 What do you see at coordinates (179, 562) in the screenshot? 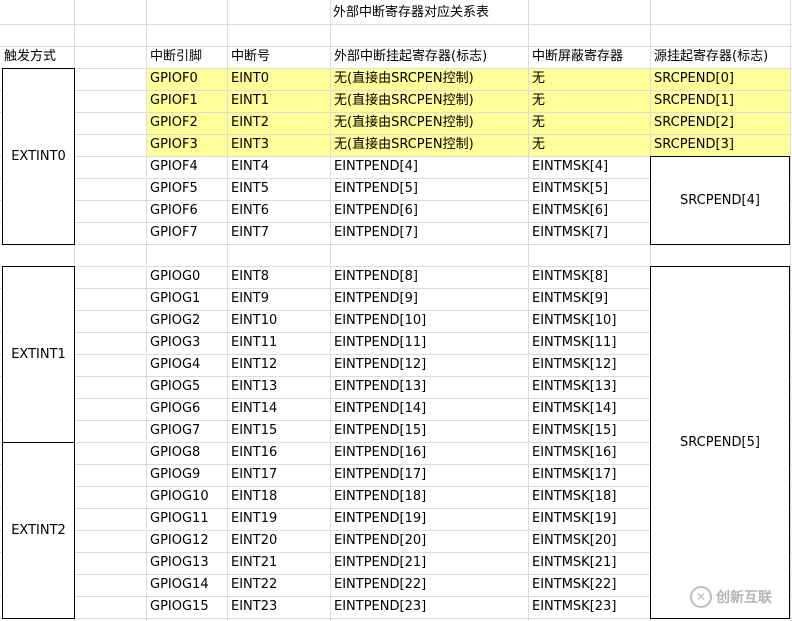
I see `cell-pin: GPIOG13` at bounding box center [179, 562].